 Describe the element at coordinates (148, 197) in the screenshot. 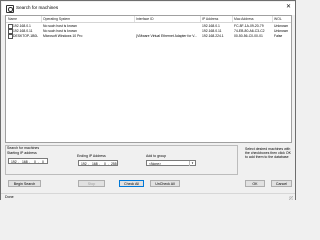

I see `status-bar: Done` at that location.